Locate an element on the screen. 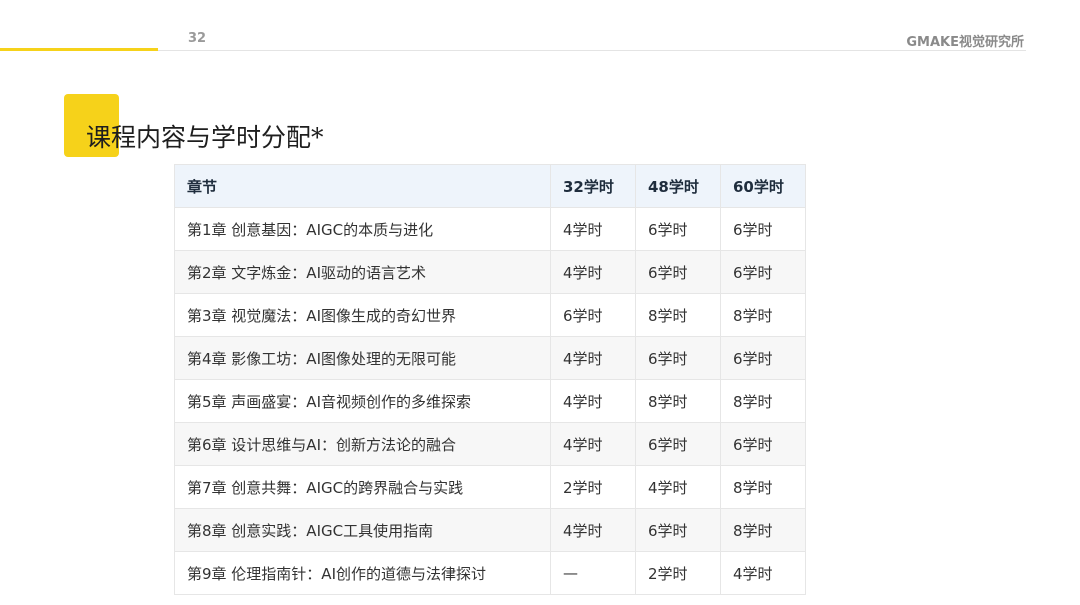 The width and height of the screenshot is (1080, 605). table-row: 第9章 伦理指南针：AI创作的道德与法律探讨 —2学时 4学时 is located at coordinates (490, 573).